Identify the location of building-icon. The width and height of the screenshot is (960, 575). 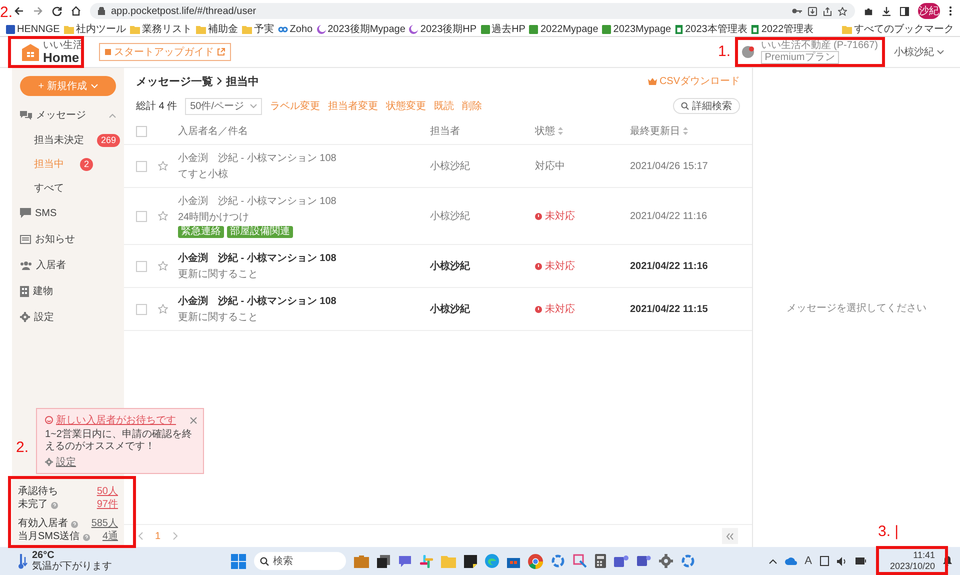
(24, 291).